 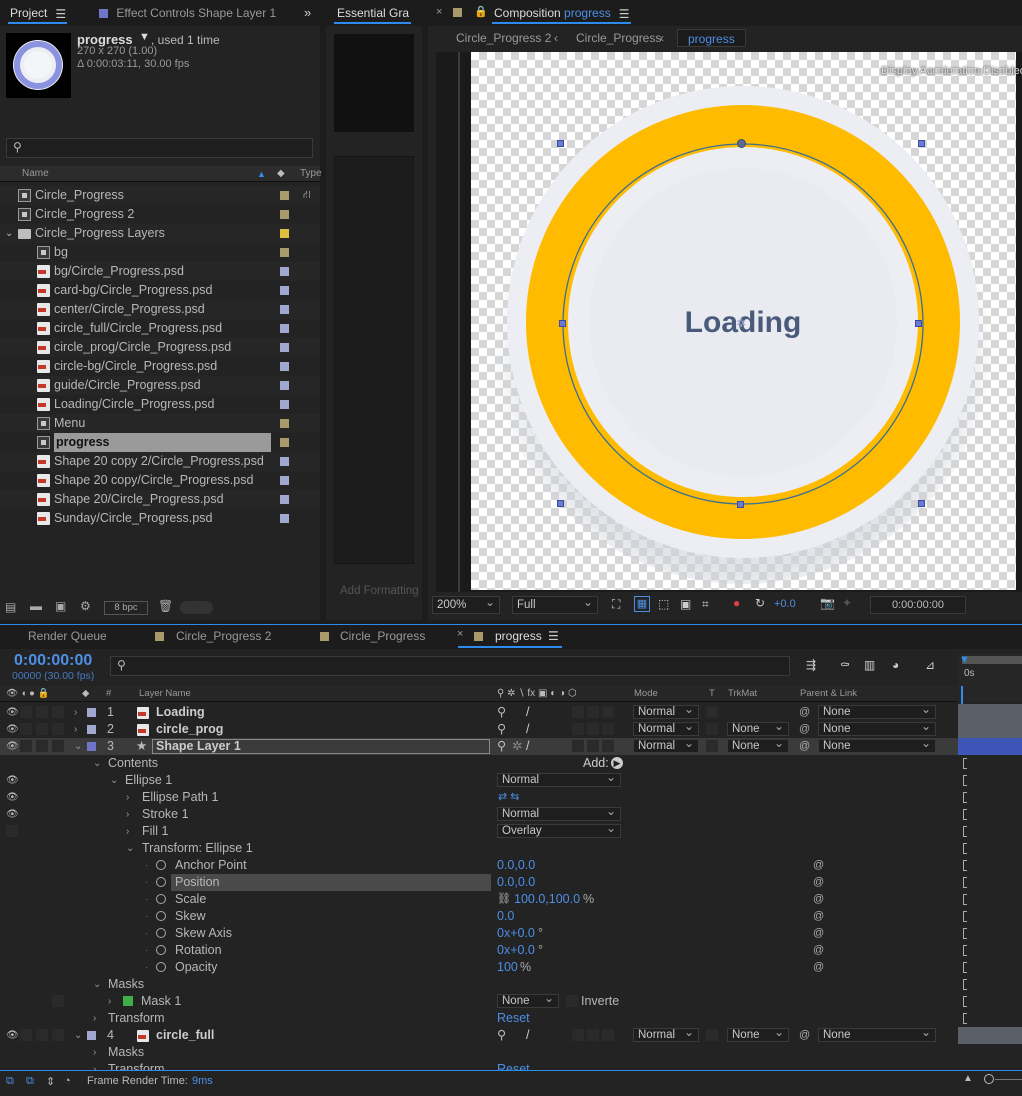 What do you see at coordinates (559, 830) in the screenshot?
I see `blend-mode-dropdown: Overlay` at bounding box center [559, 830].